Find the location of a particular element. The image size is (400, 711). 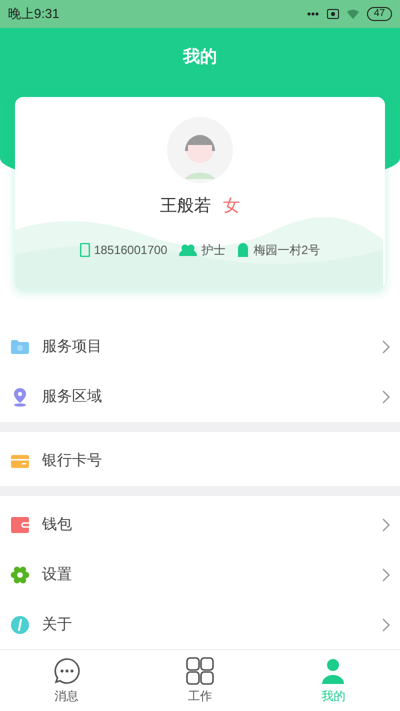

phone-icon is located at coordinates (85, 249).